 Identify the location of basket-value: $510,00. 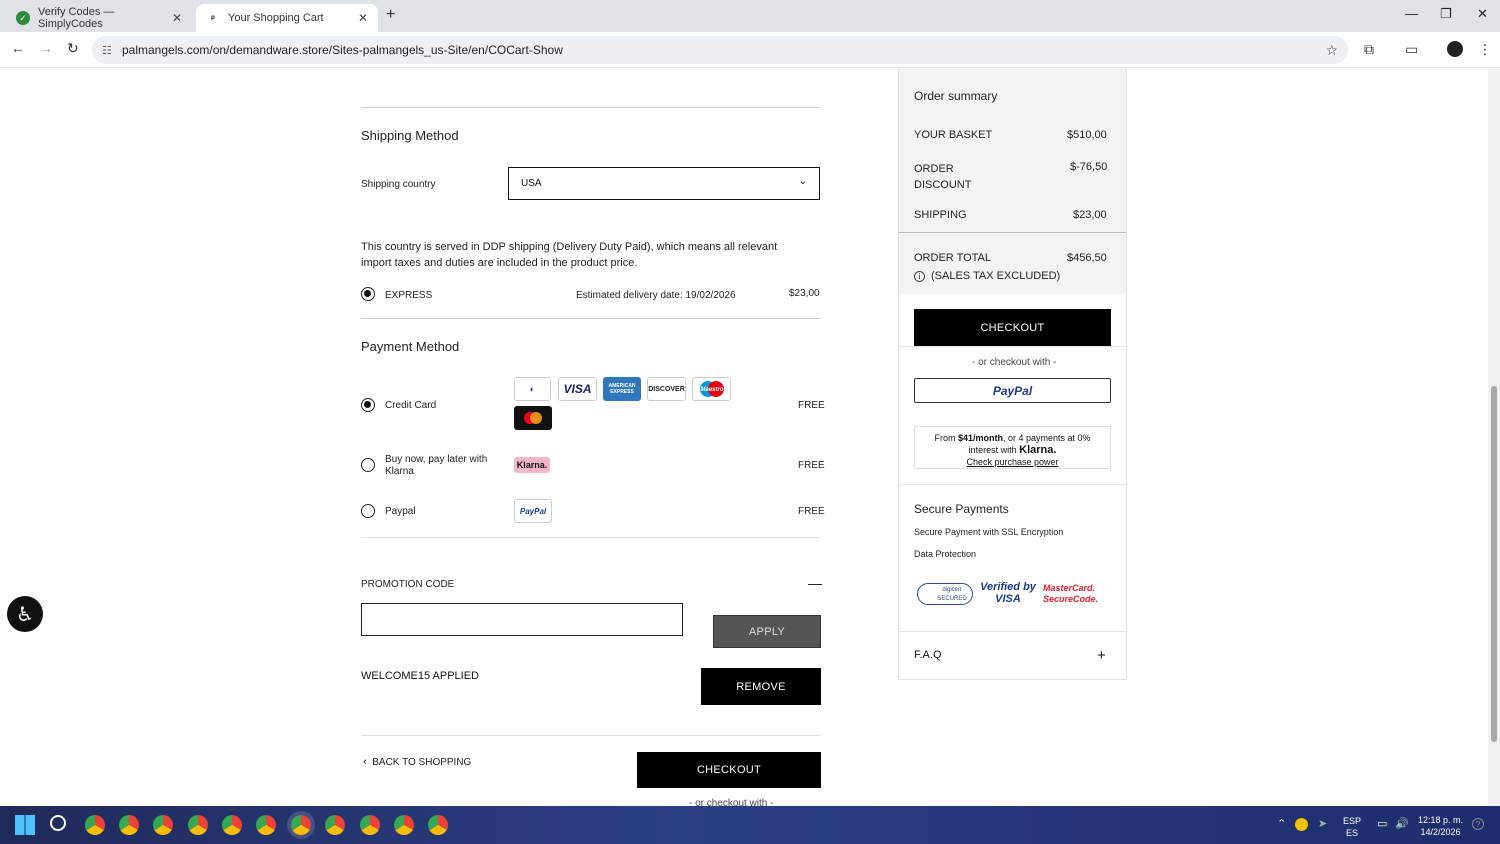
(1087, 135).